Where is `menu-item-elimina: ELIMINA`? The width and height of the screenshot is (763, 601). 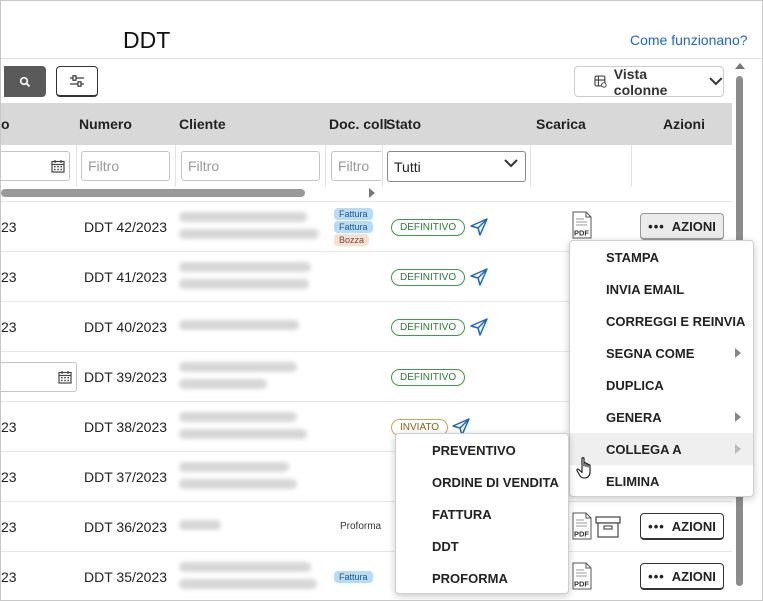 menu-item-elimina: ELIMINA is located at coordinates (661, 481).